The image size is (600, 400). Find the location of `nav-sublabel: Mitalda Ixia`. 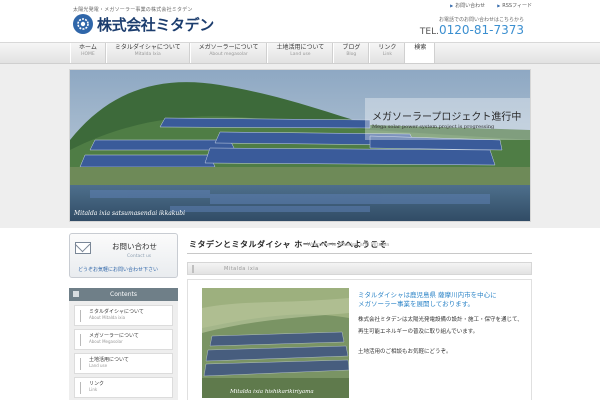

nav-sublabel: Mitalda Ixia is located at coordinates (147, 54).